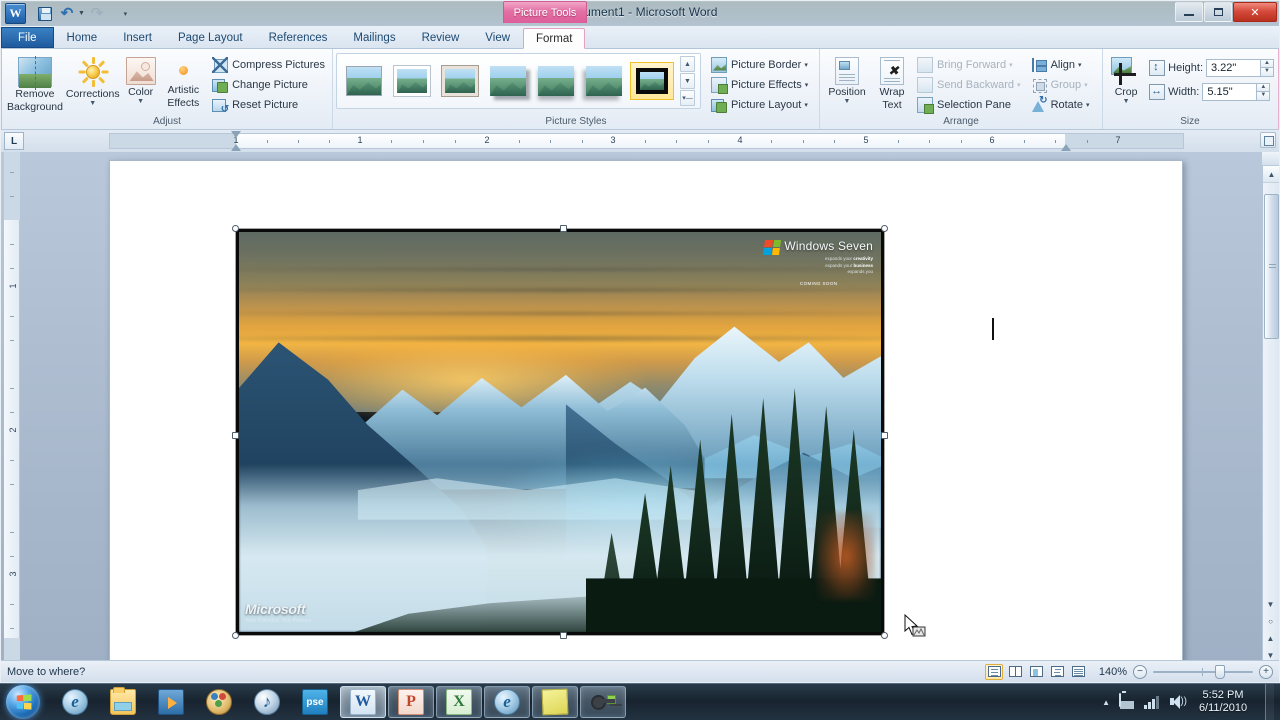 This screenshot has width=1280, height=720. Describe the element at coordinates (1178, 702) in the screenshot. I see `volume-icon: ))` at that location.